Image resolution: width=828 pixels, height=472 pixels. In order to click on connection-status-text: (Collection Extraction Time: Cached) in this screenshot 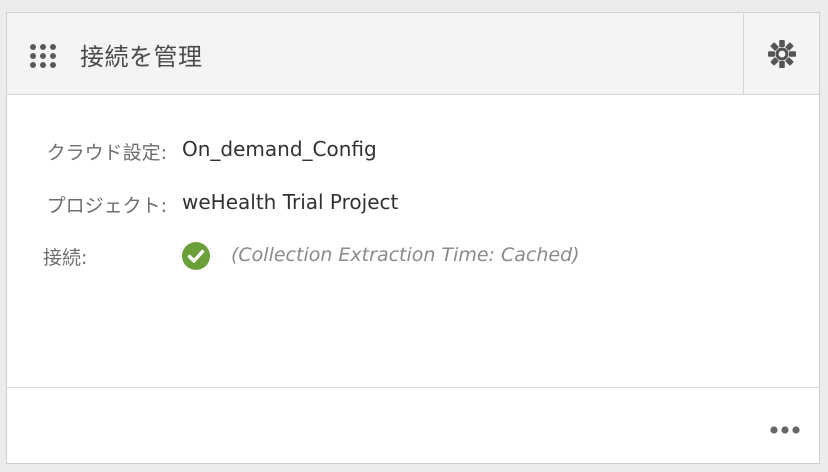, I will do `click(405, 255)`.